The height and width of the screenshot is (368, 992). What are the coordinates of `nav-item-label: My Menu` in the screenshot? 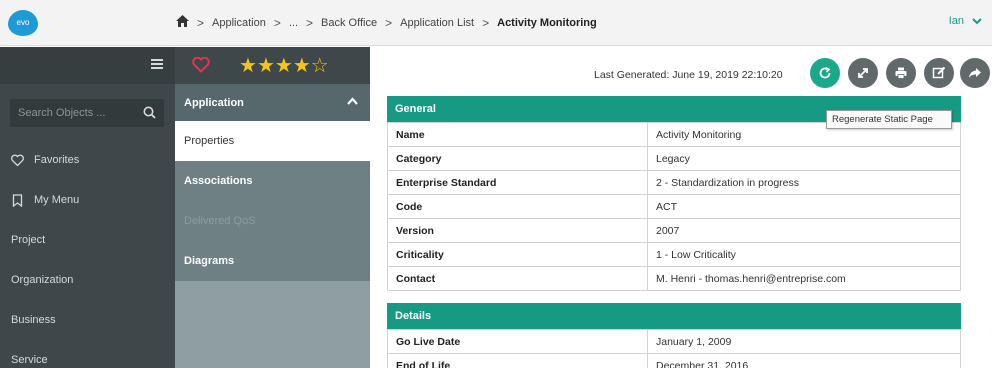 It's located at (57, 200).